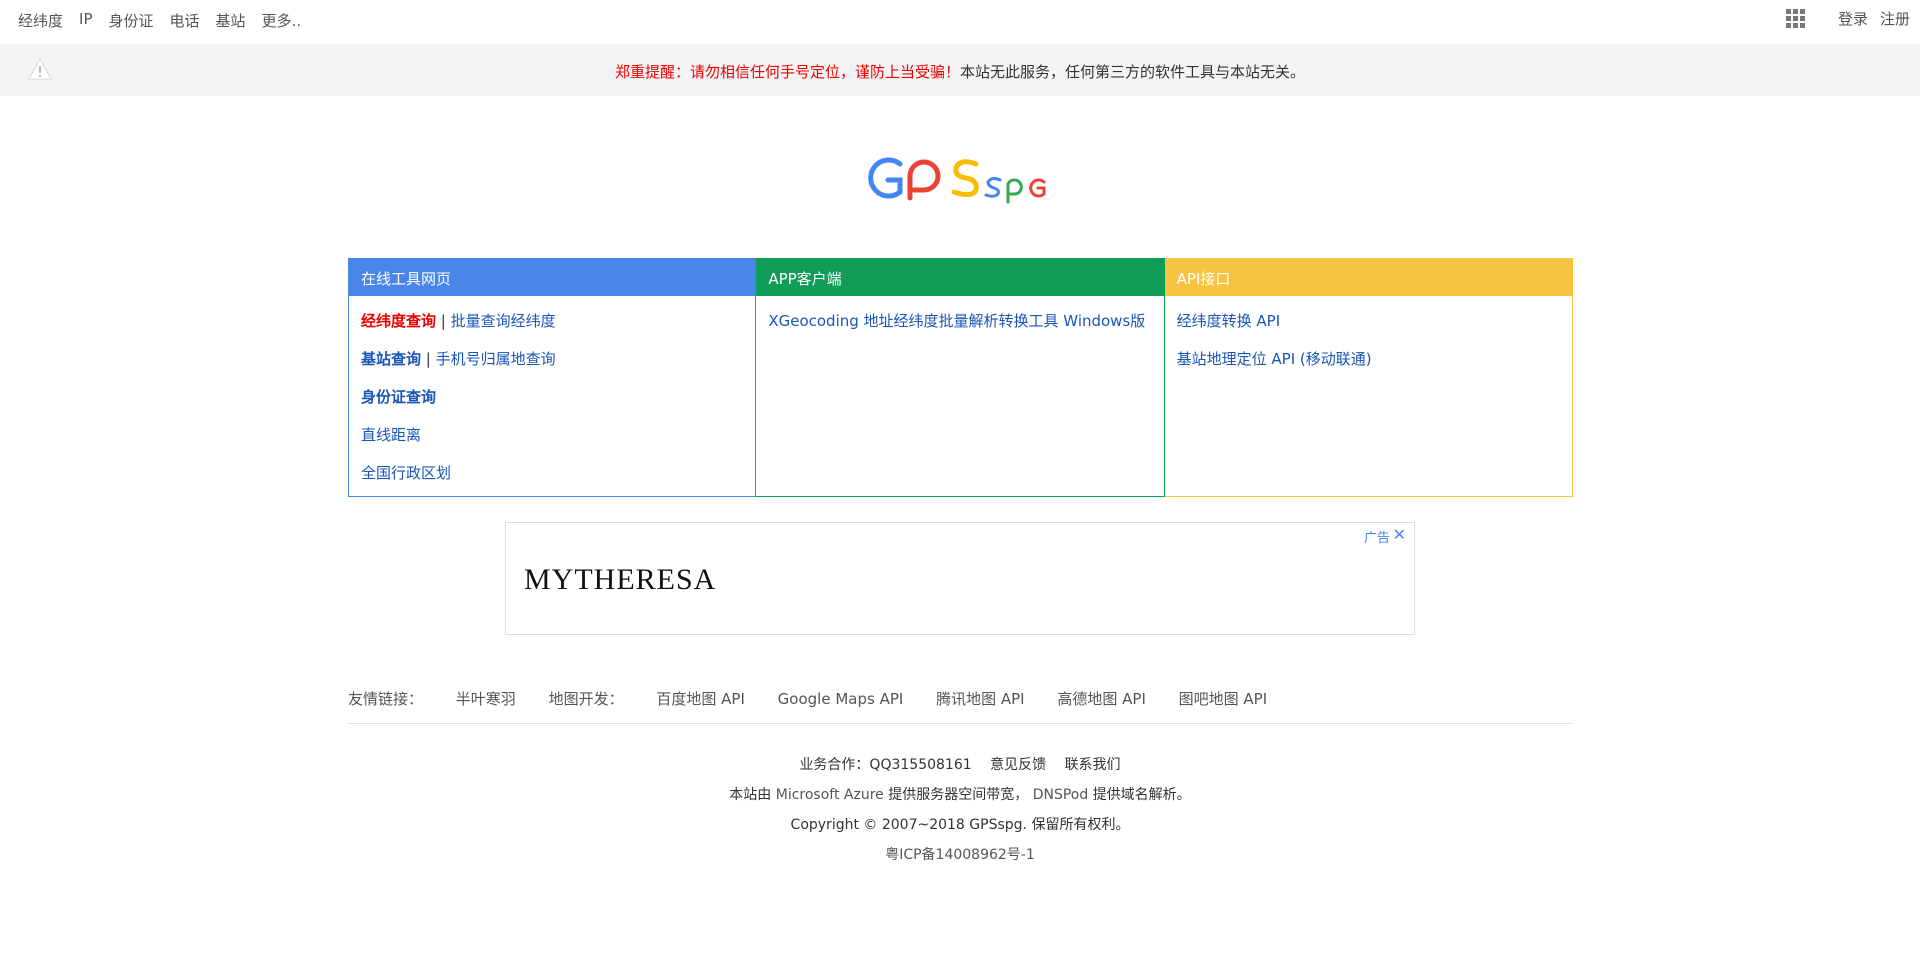 The image size is (1920, 960). Describe the element at coordinates (1853, 18) in the screenshot. I see `login-link: 登录` at that location.